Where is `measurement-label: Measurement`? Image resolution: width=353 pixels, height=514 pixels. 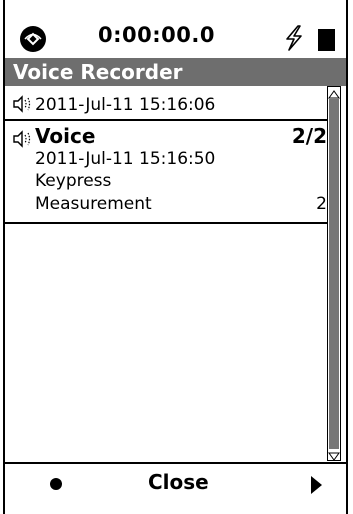
measurement-label: Measurement is located at coordinates (93, 204).